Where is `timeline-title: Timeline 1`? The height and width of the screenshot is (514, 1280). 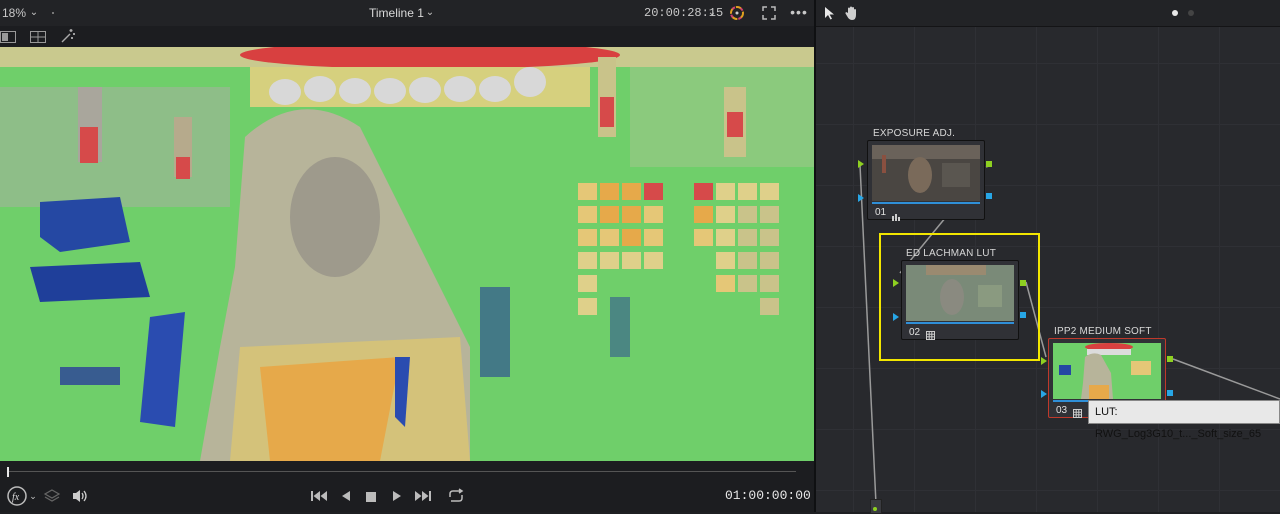
timeline-title: Timeline 1 is located at coordinates (396, 13).